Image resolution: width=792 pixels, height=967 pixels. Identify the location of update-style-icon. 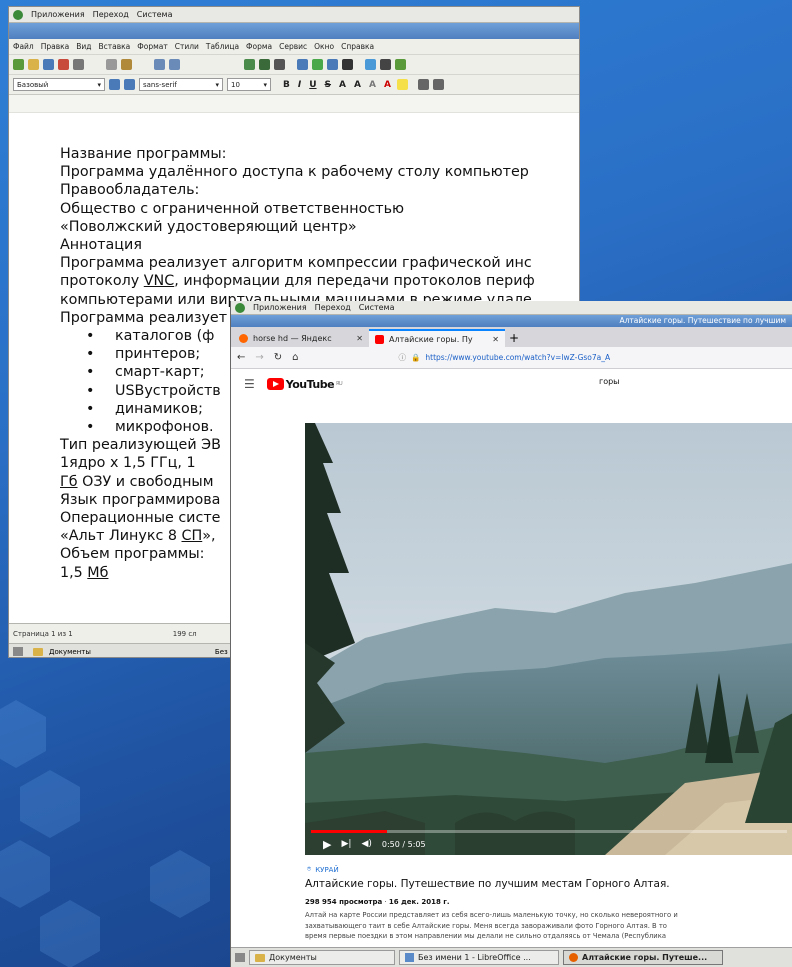
(114, 84).